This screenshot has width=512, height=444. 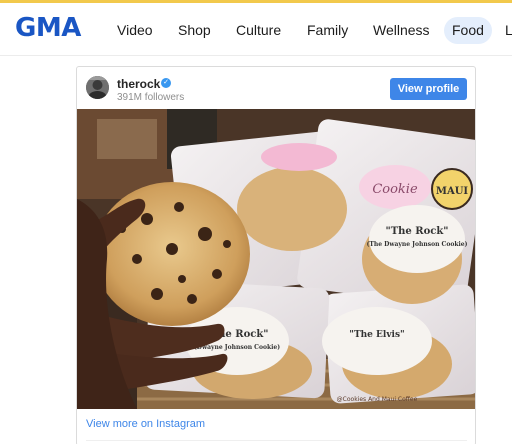 What do you see at coordinates (135, 30) in the screenshot?
I see `nav-item-video: Video` at bounding box center [135, 30].